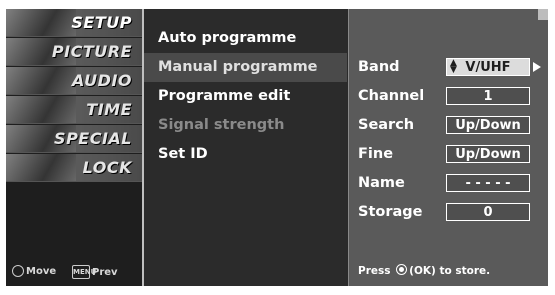 This screenshot has height=295, width=555. I want to click on hint-prefix: Press, so click(374, 271).